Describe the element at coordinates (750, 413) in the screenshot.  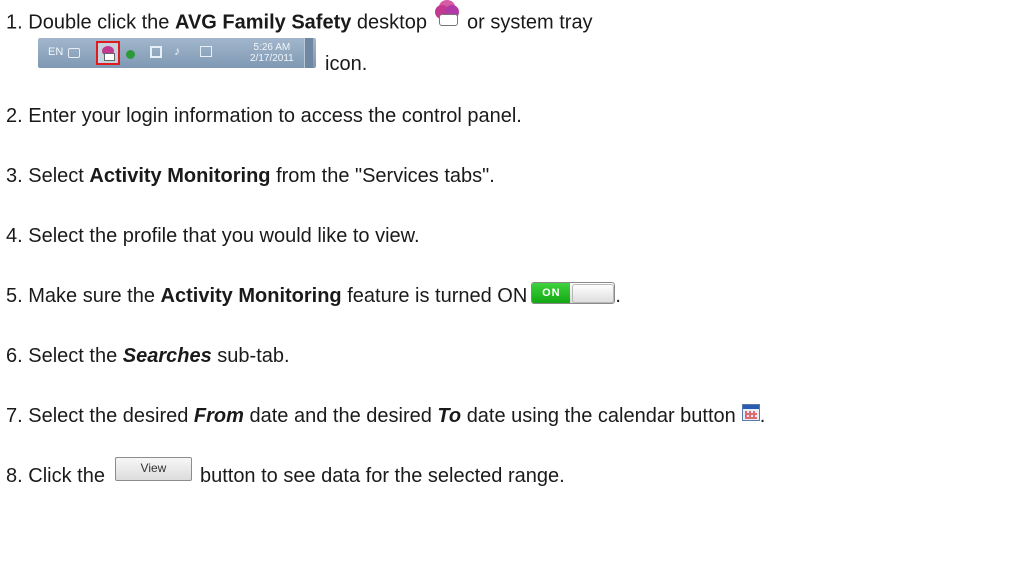
I see `calendar-icon` at that location.